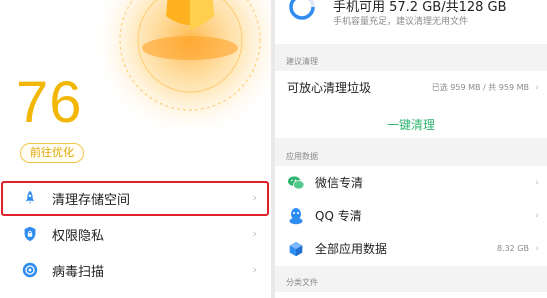  Describe the element at coordinates (512, 248) in the screenshot. I see `all-app-data-size: 8.32 GB` at that location.